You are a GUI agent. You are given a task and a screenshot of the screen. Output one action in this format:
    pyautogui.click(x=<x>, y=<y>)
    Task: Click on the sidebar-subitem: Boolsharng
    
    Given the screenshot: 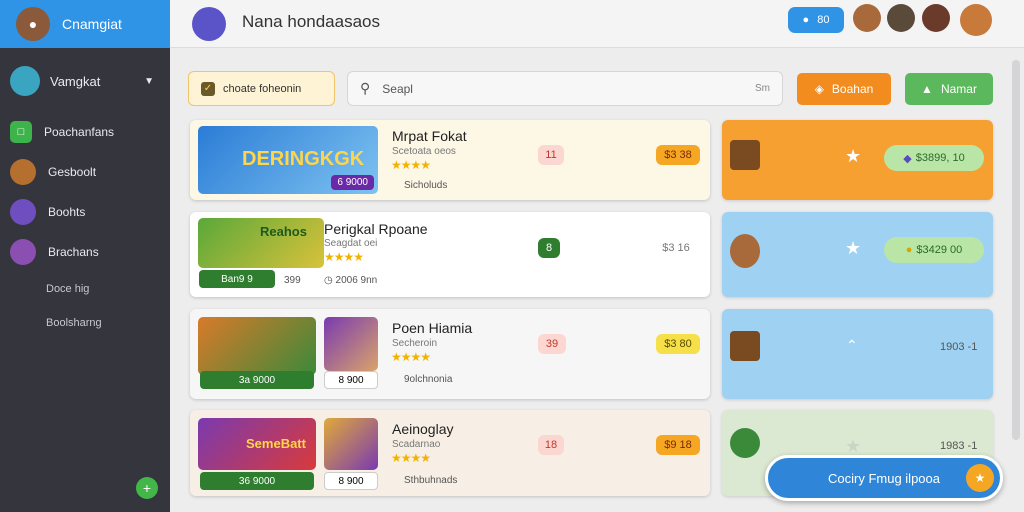 What is the action you would take?
    pyautogui.click(x=85, y=323)
    